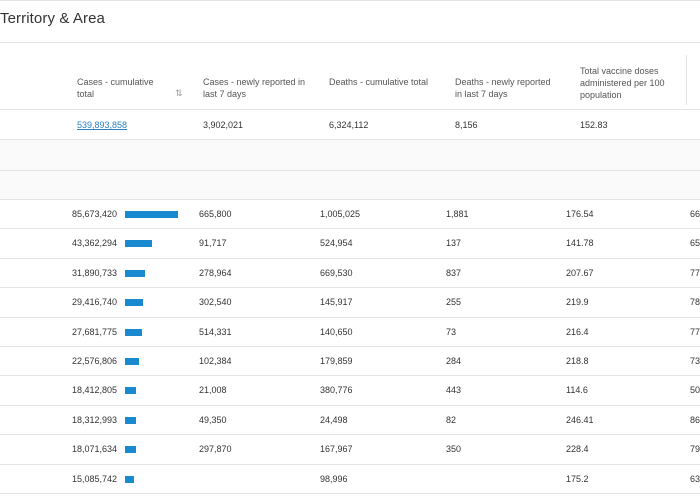 The width and height of the screenshot is (700, 500). What do you see at coordinates (336, 302) in the screenshot?
I see `cell-deaths-cumulative: 145,917` at bounding box center [336, 302].